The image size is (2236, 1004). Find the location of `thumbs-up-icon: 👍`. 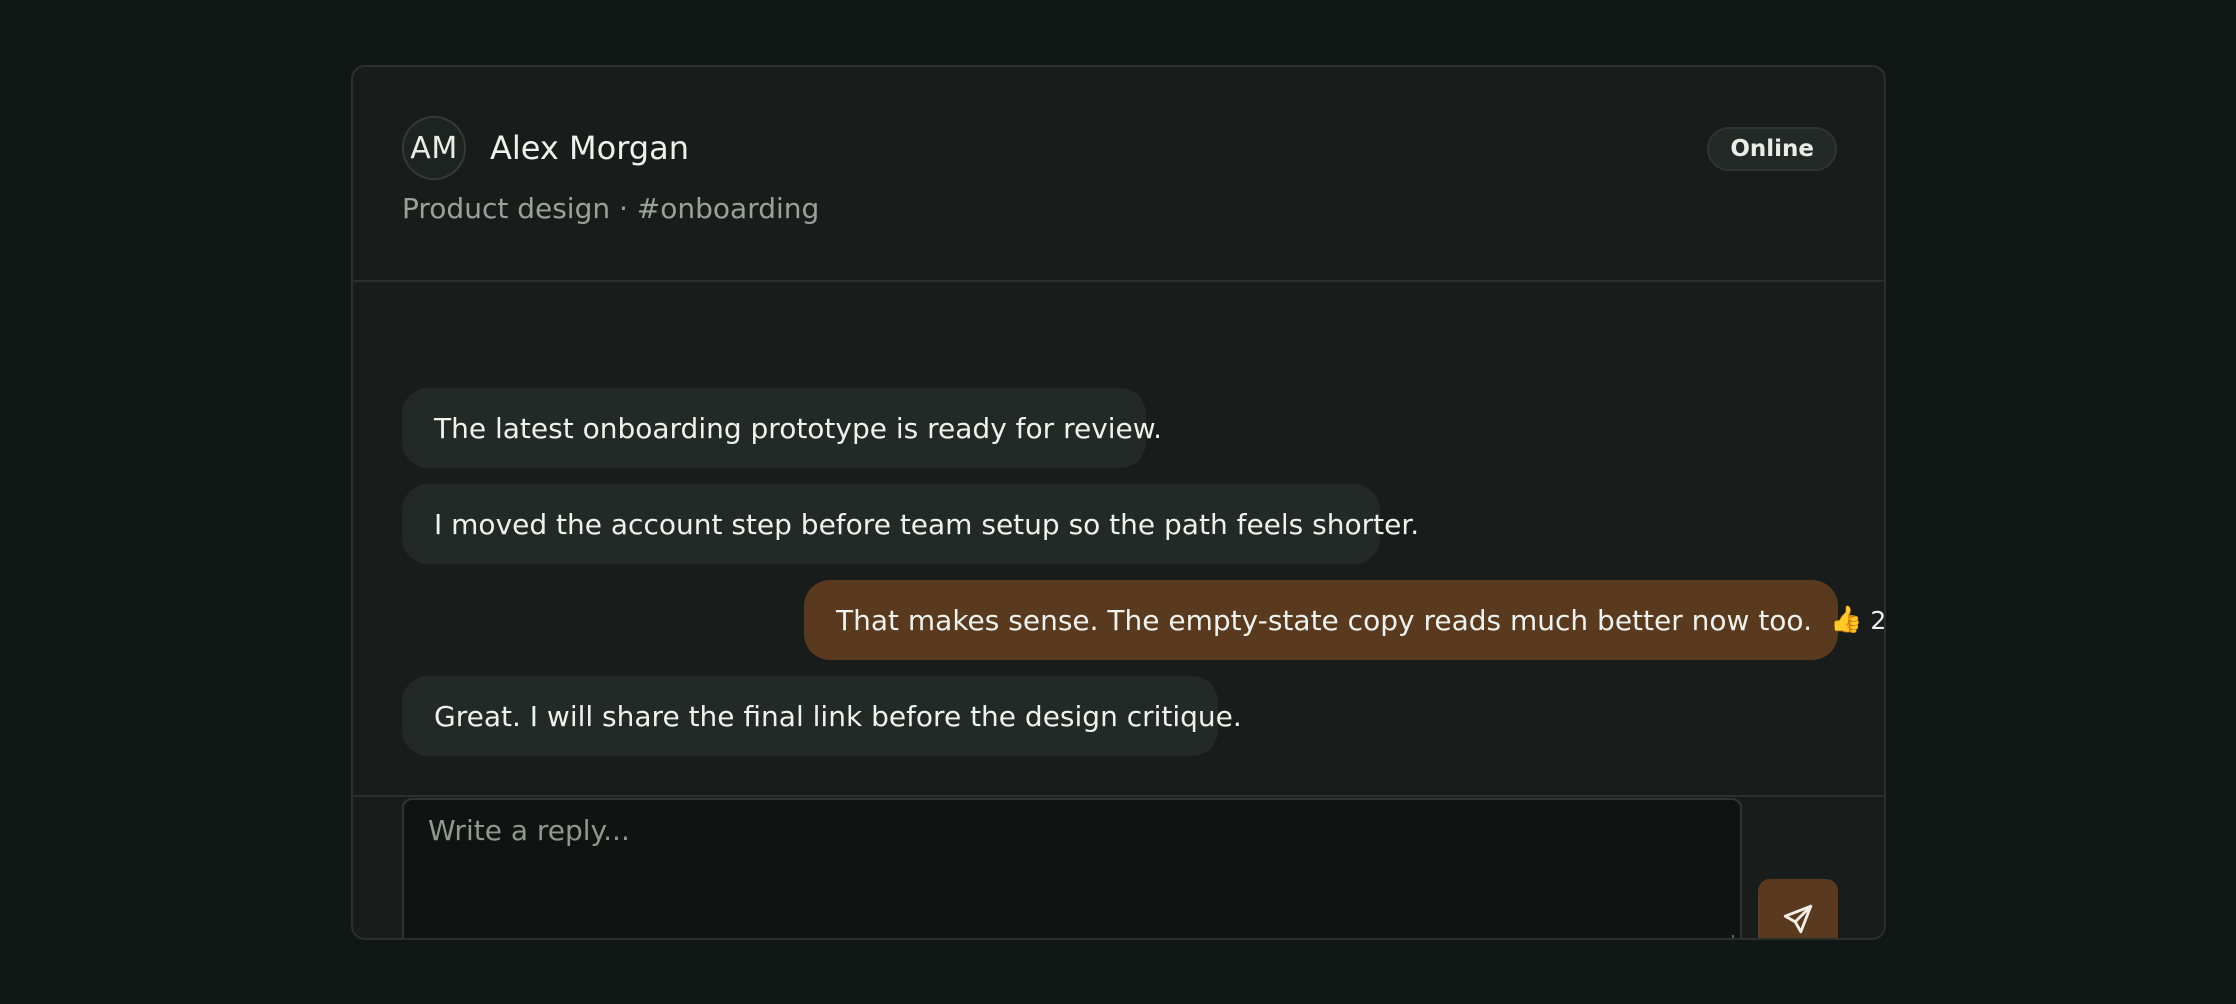

thumbs-up-icon: 👍 is located at coordinates (1846, 620).